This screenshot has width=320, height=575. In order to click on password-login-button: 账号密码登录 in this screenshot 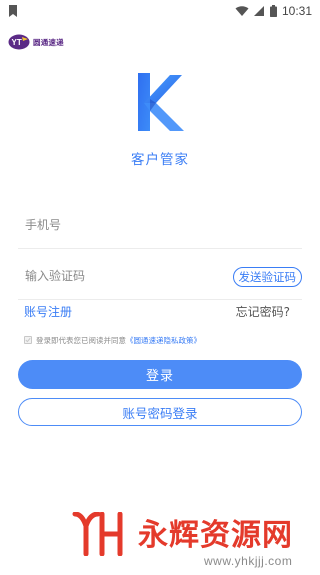, I will do `click(160, 412)`.